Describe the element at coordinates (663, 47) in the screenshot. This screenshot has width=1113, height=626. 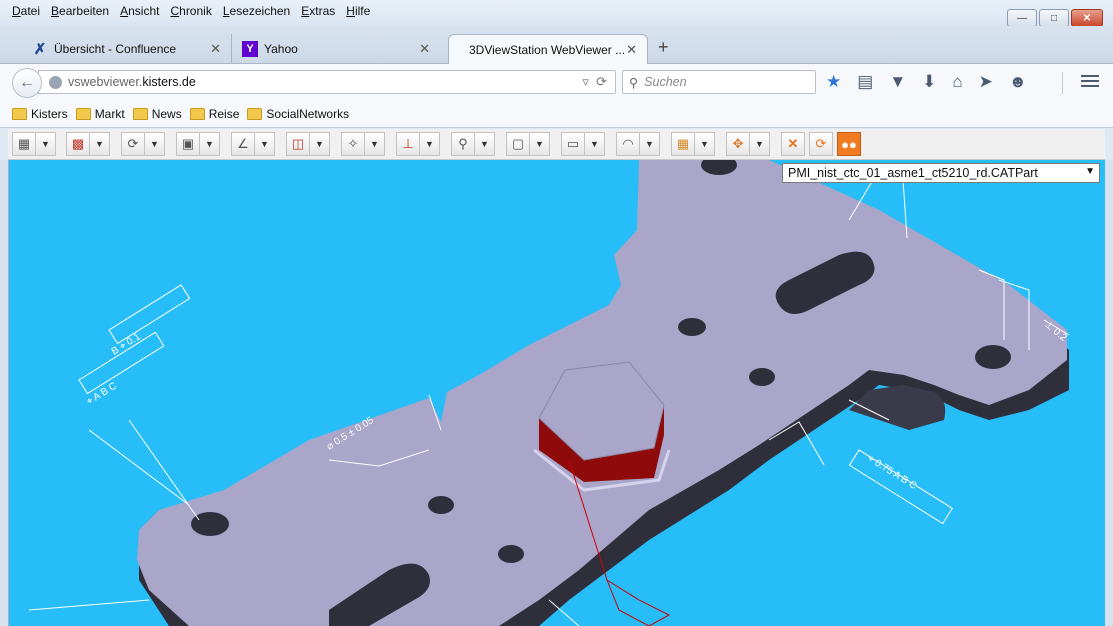
I see `new-tab-icon: +` at that location.